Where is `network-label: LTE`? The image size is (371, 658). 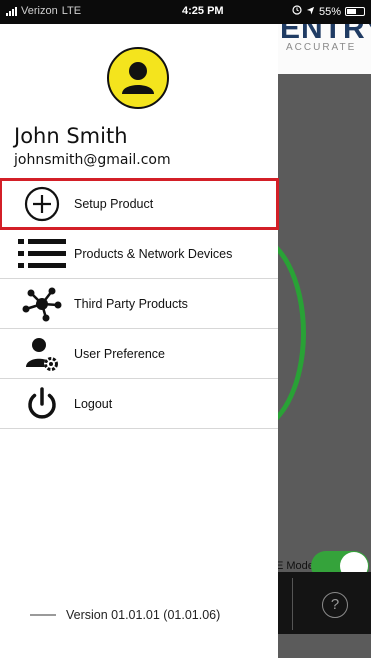
network-label: LTE is located at coordinates (71, 11).